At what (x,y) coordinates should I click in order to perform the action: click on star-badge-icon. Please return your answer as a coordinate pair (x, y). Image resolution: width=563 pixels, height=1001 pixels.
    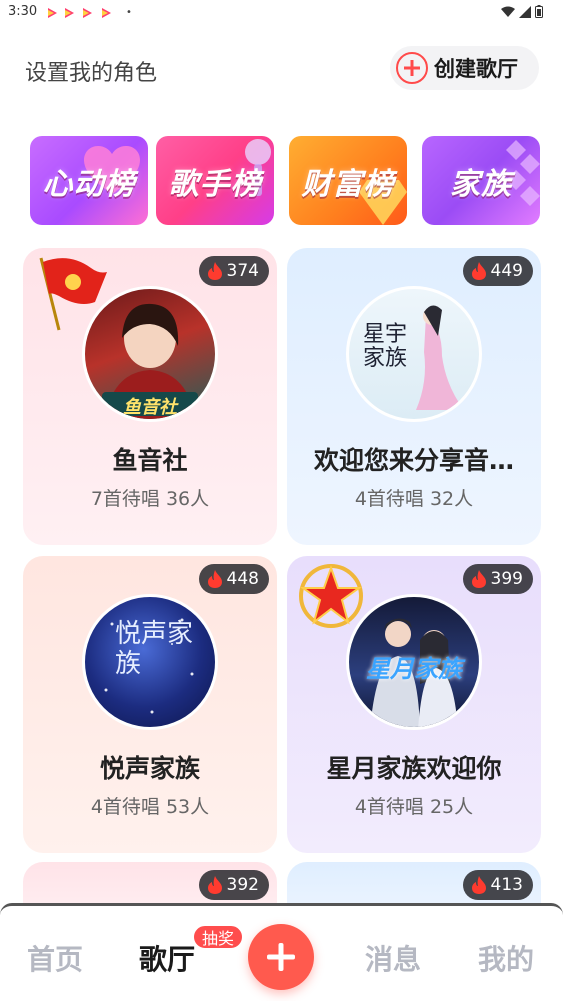
    Looking at the image, I should click on (331, 596).